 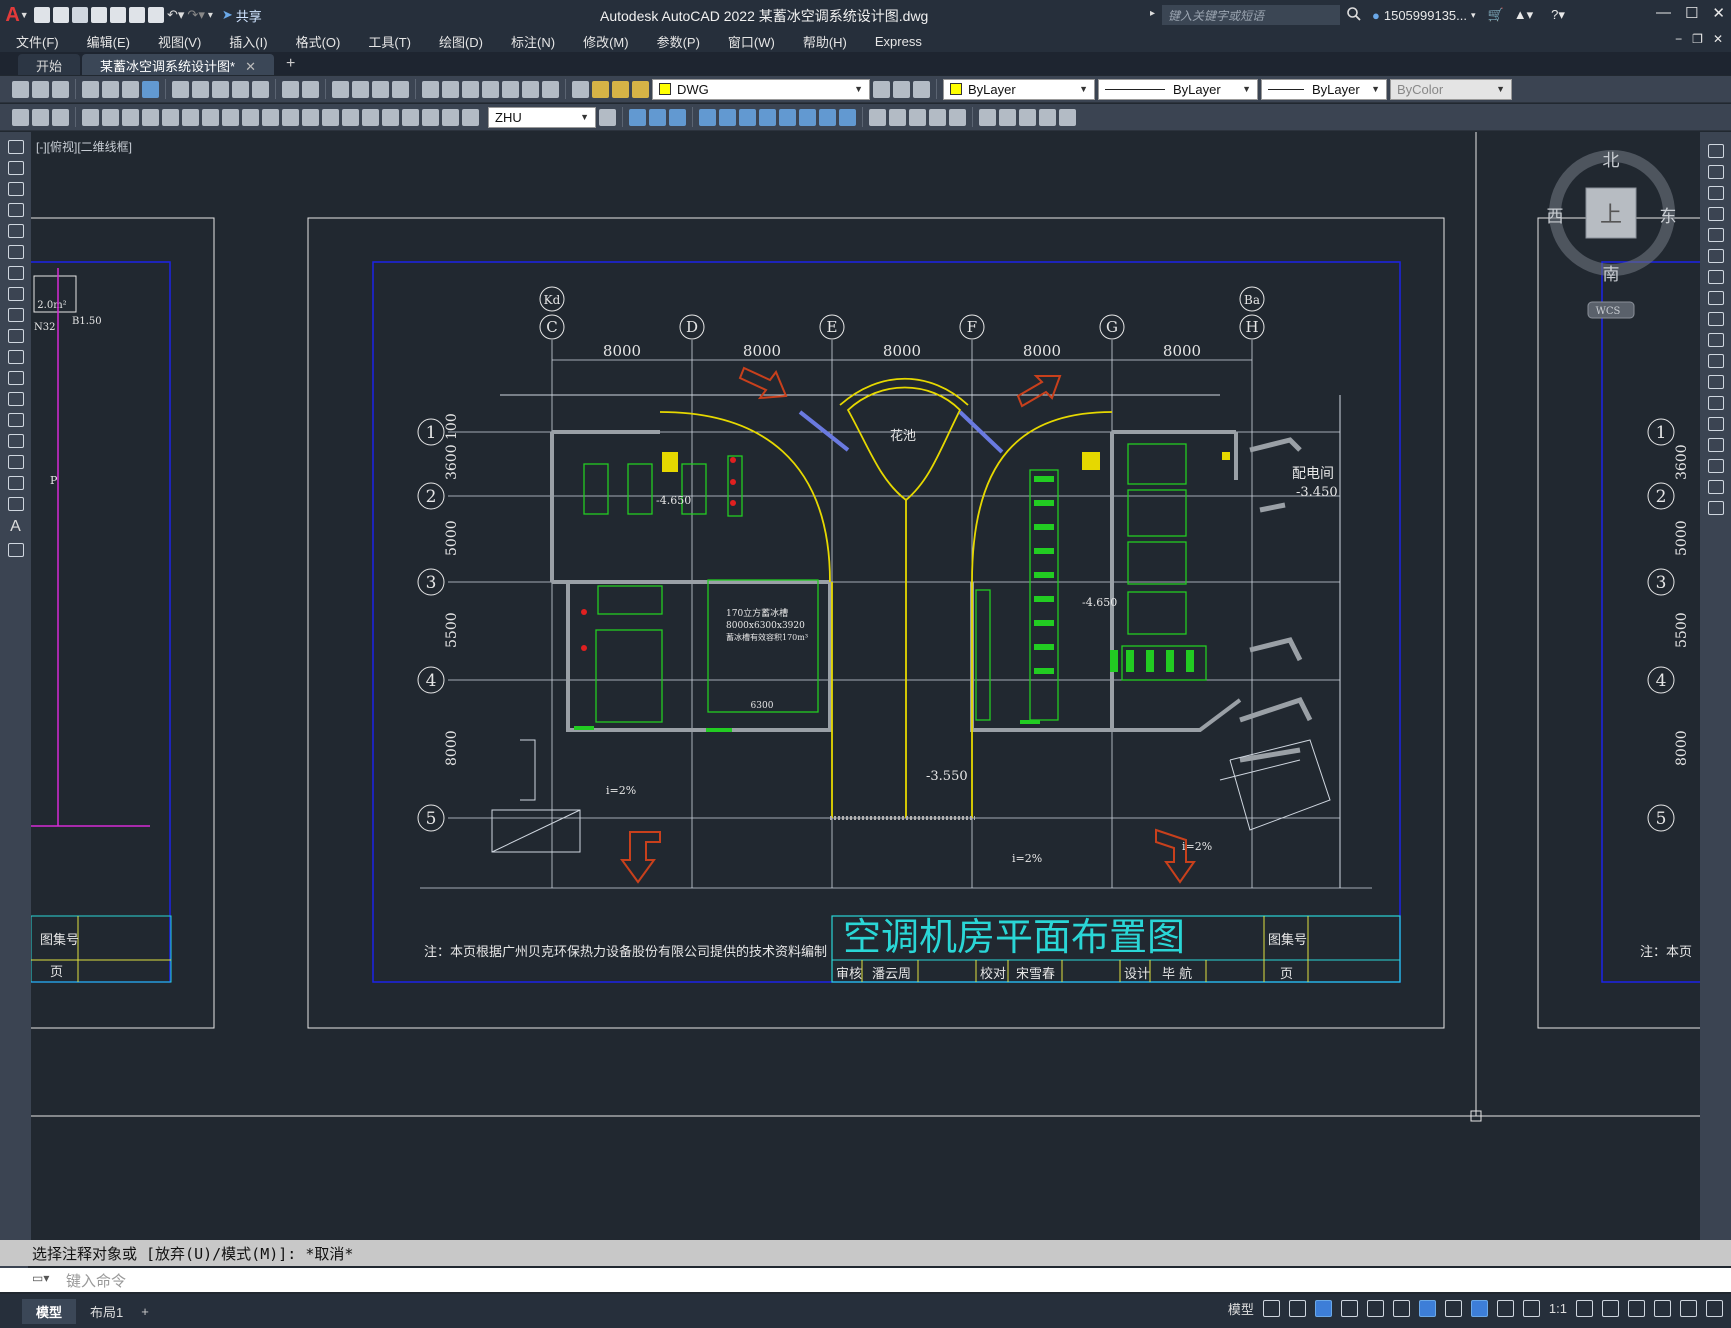 What do you see at coordinates (130, 89) in the screenshot?
I see `publish-icon` at bounding box center [130, 89].